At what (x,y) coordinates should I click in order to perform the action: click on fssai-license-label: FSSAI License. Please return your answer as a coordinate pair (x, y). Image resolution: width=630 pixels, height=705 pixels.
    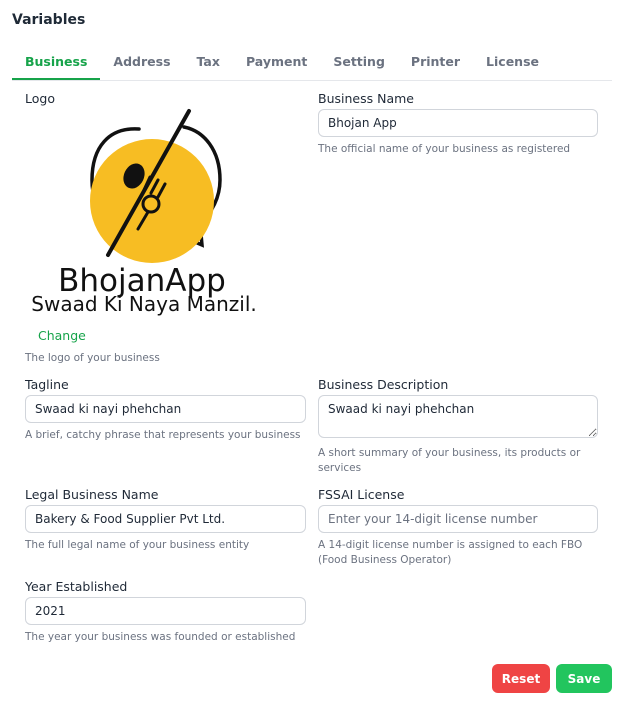
    Looking at the image, I should click on (361, 494).